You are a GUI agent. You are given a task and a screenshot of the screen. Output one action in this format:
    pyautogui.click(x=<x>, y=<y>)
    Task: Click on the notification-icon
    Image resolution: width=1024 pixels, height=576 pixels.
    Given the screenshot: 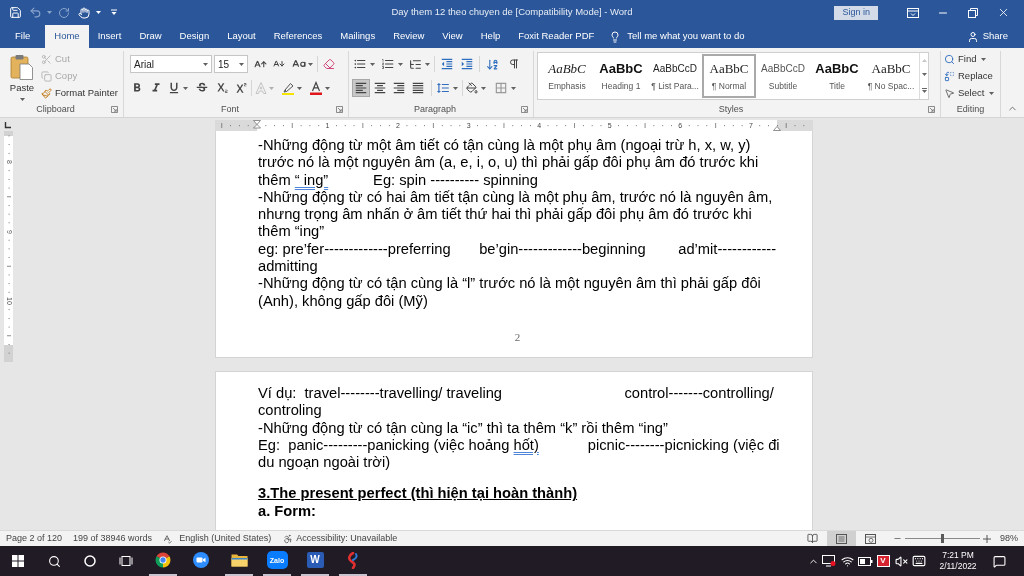 What is the action you would take?
    pyautogui.click(x=999, y=561)
    